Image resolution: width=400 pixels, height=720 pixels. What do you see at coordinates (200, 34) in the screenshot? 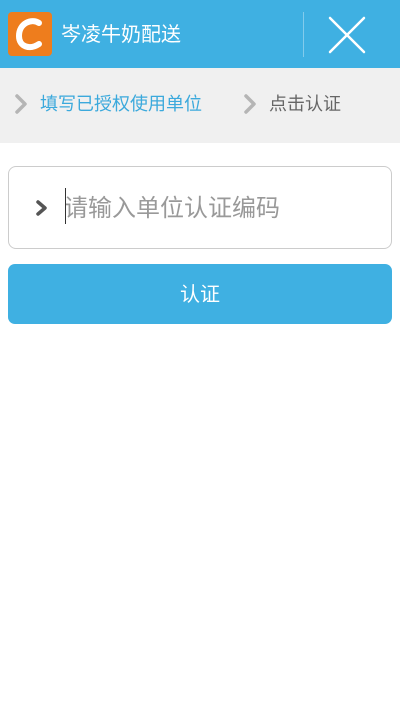
I see `header-bar: 岑凌牛奶配送` at bounding box center [200, 34].